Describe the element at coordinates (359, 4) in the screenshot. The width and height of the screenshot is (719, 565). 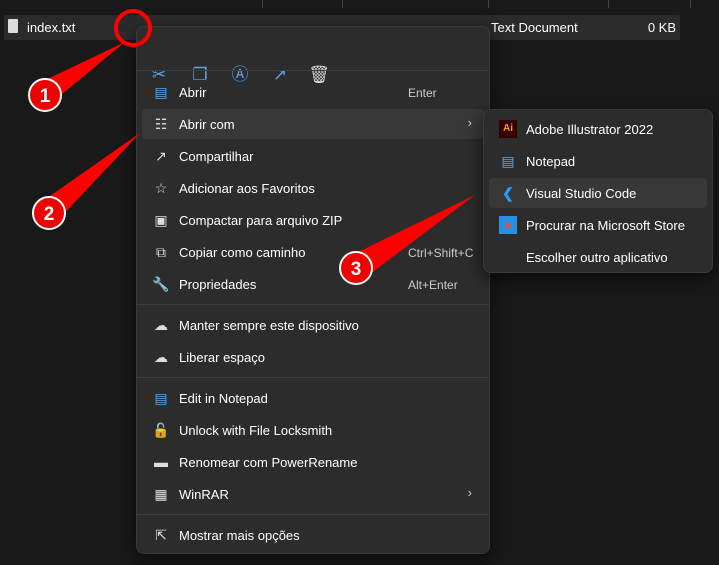
I see `column-header` at that location.